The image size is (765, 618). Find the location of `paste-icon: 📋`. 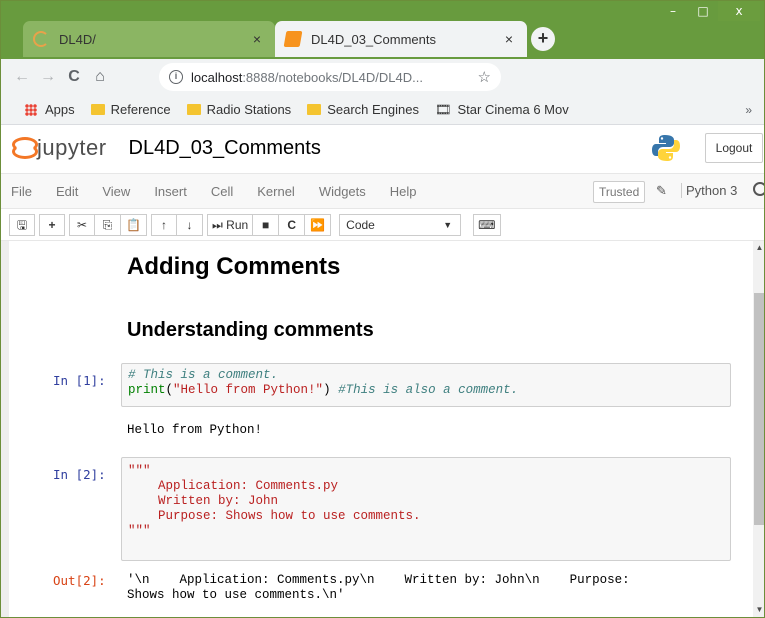

paste-icon: 📋 is located at coordinates (134, 224).